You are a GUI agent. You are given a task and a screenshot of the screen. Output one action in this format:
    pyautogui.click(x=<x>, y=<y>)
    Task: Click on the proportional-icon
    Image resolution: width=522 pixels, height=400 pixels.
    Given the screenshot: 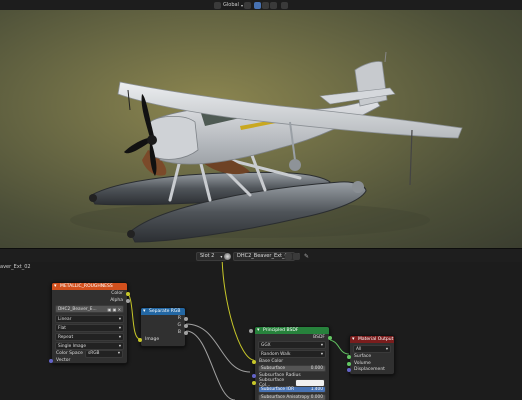 What is the action you would take?
    pyautogui.click(x=273, y=5)
    